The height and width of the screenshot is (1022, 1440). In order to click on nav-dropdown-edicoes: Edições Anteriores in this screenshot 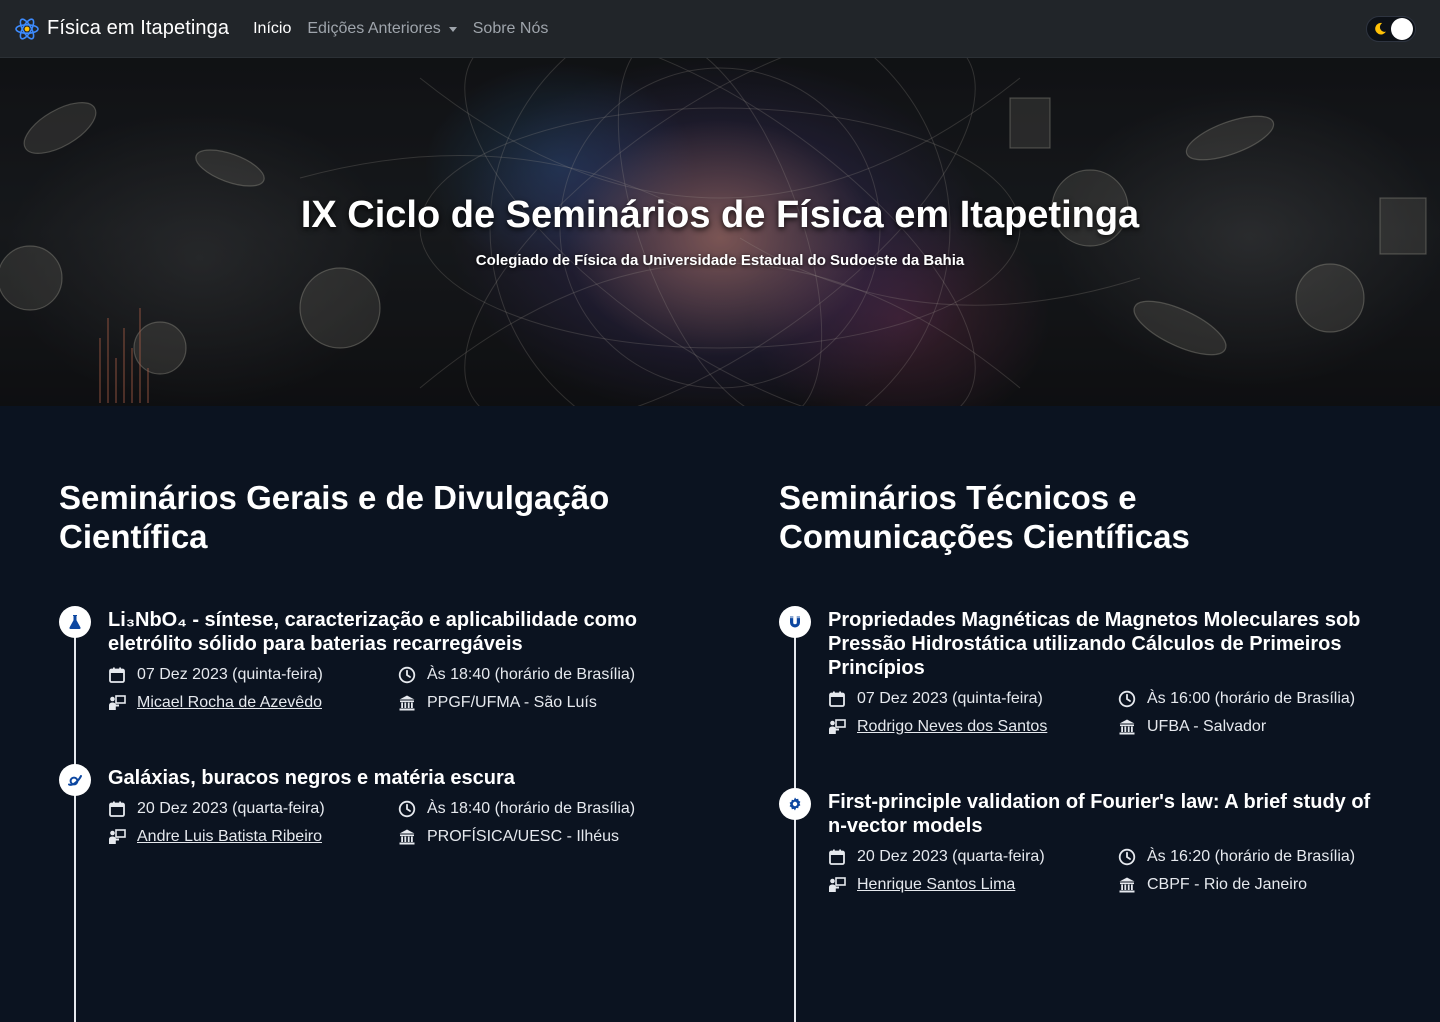, I will do `click(382, 28)`.